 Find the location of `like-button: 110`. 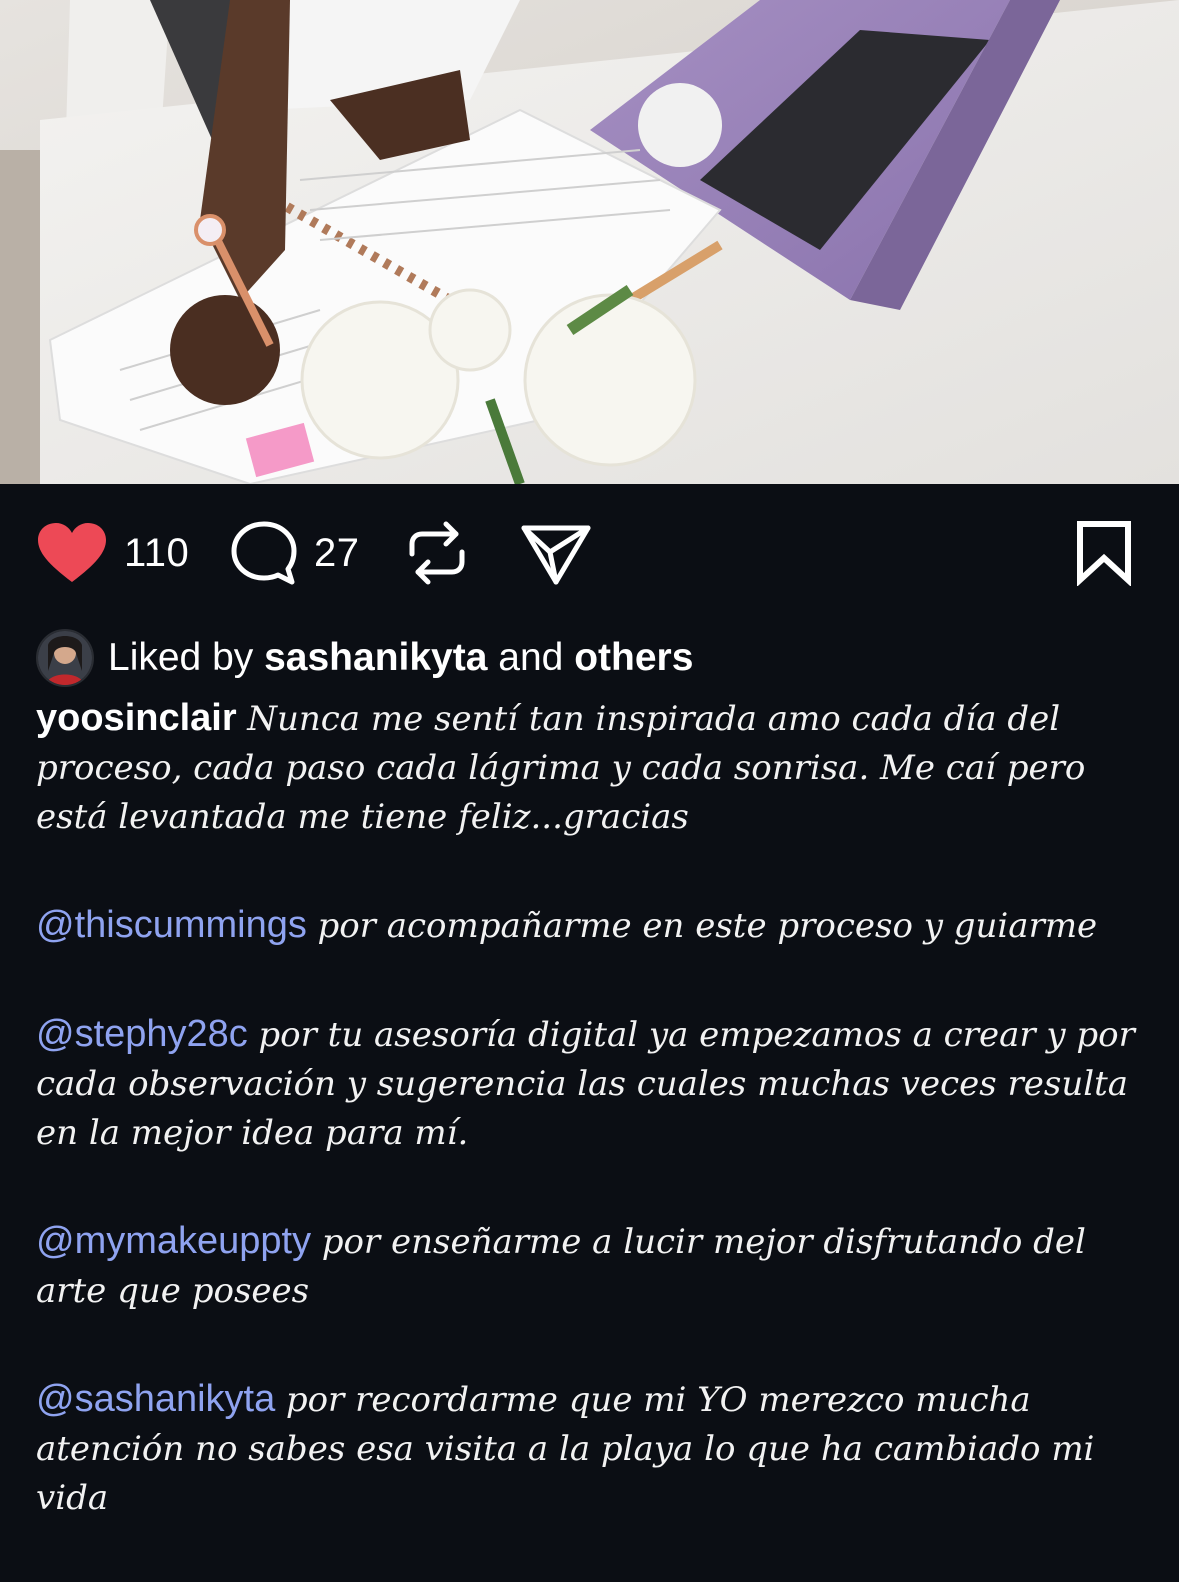

like-button: 110 is located at coordinates (112, 553).